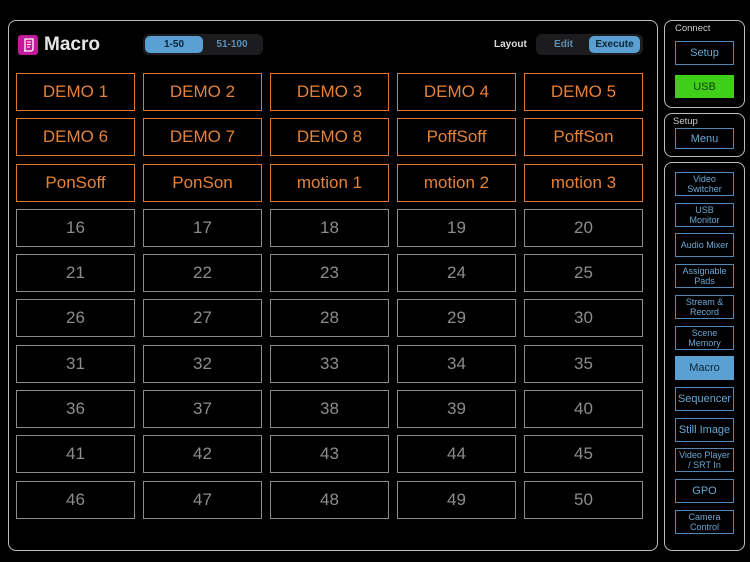 This screenshot has height=562, width=750. What do you see at coordinates (583, 227) in the screenshot?
I see `macro-button-20: 20` at bounding box center [583, 227].